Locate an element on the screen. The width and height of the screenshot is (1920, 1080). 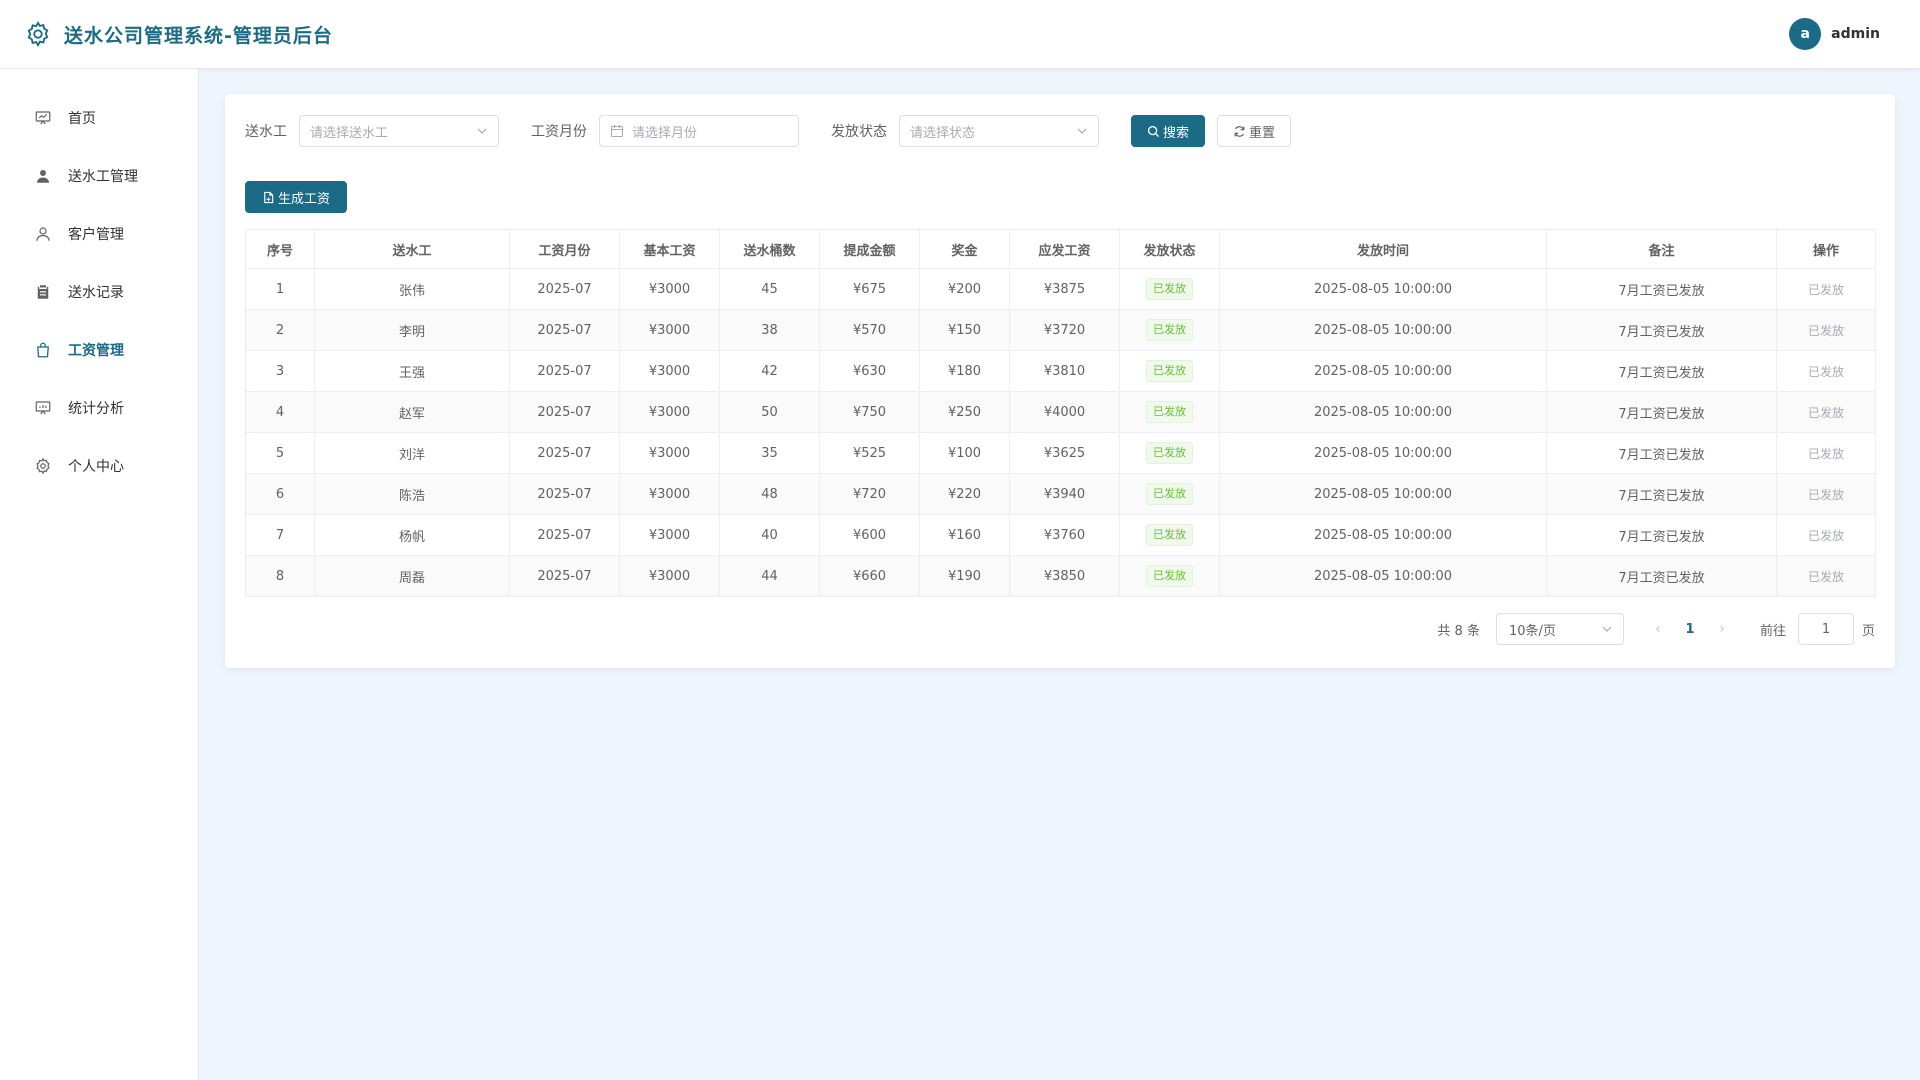
search-icon is located at coordinates (1153, 131).